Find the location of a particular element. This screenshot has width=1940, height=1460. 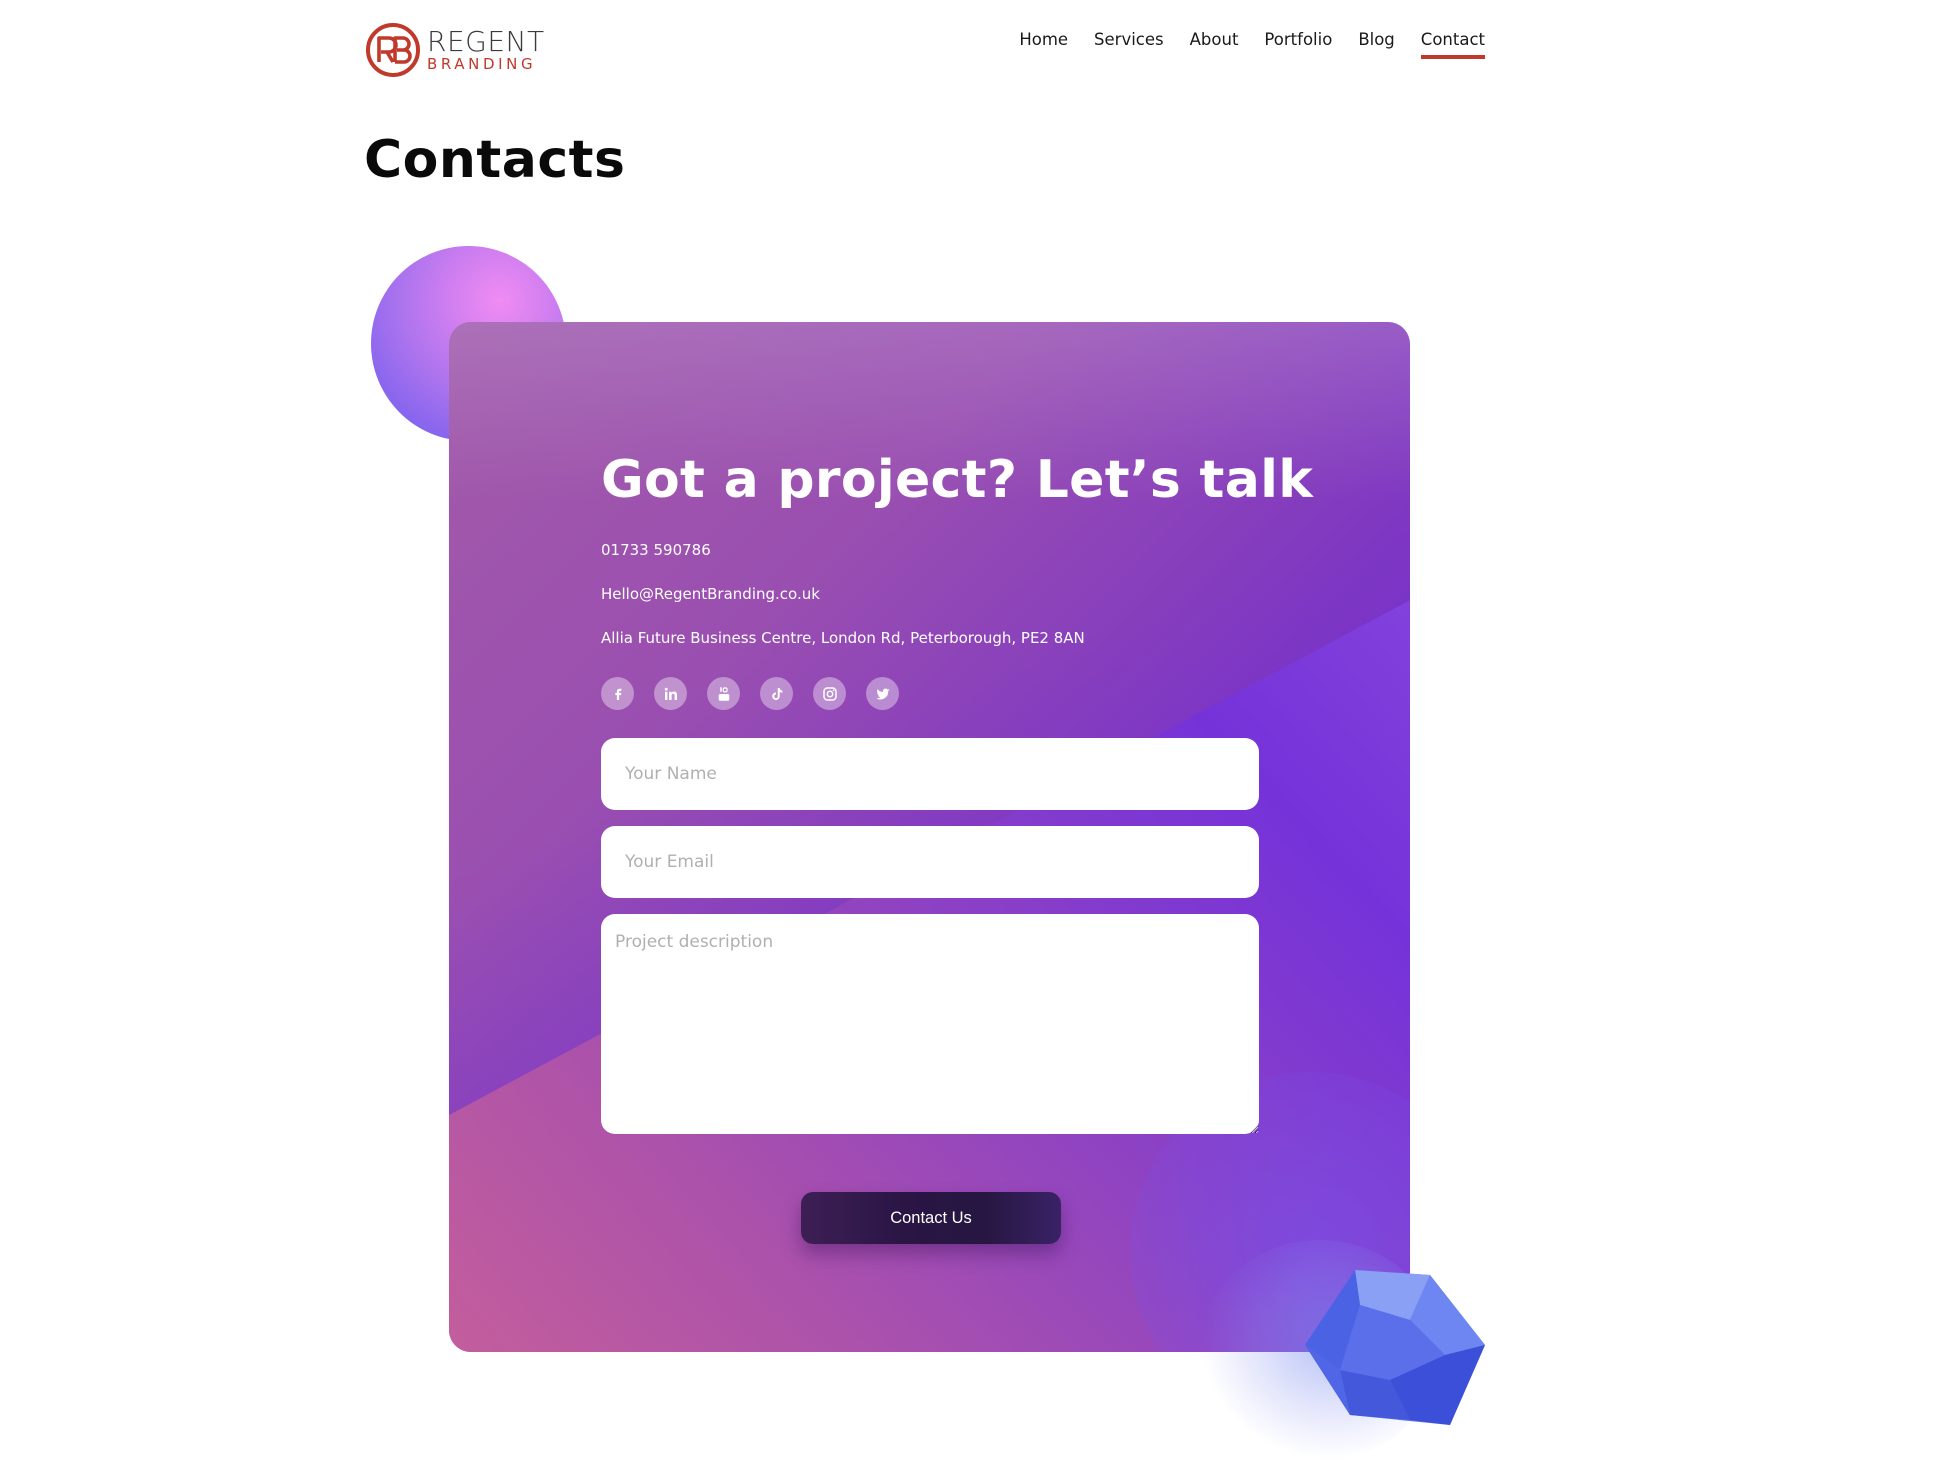

nav-item-home: Home is located at coordinates (1043, 42).